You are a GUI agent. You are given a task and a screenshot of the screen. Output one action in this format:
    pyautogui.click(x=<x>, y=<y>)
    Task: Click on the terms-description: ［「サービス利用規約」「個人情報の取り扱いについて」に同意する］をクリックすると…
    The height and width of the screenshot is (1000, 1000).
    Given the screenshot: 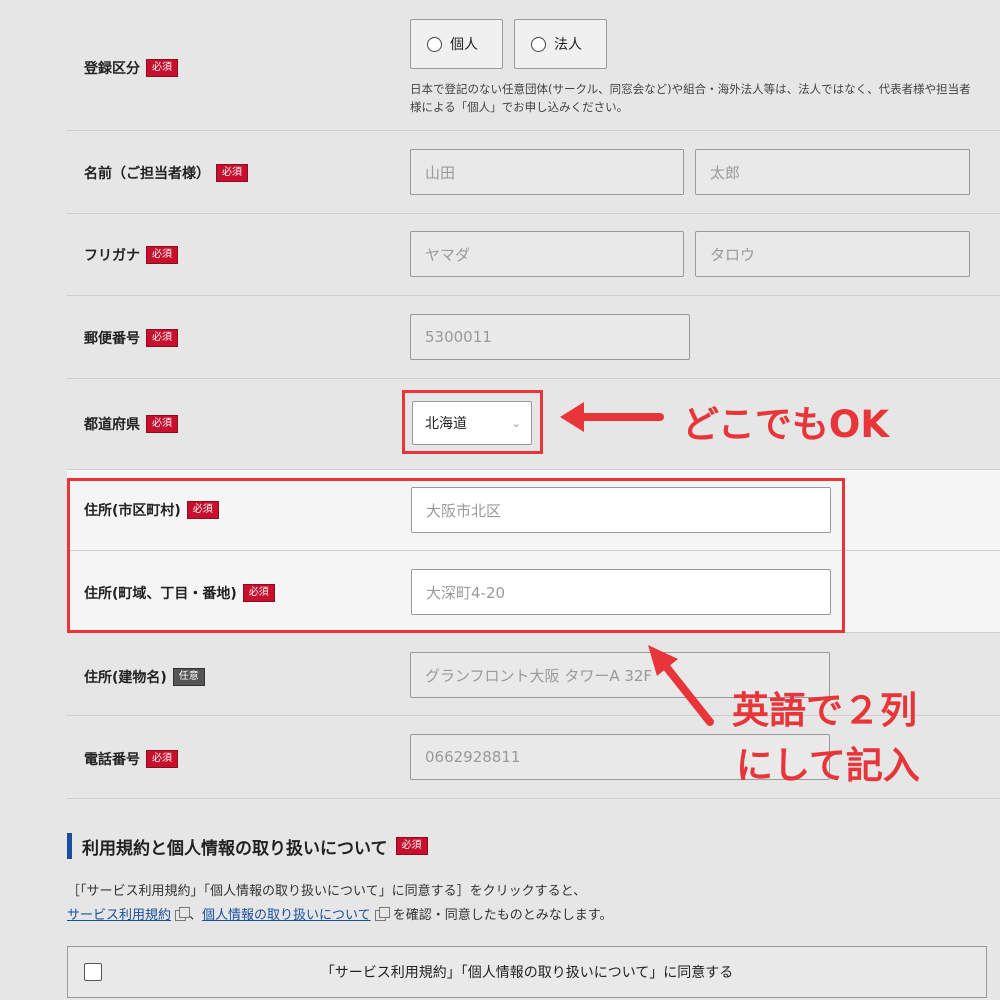 What is the action you would take?
    pyautogui.click(x=327, y=891)
    